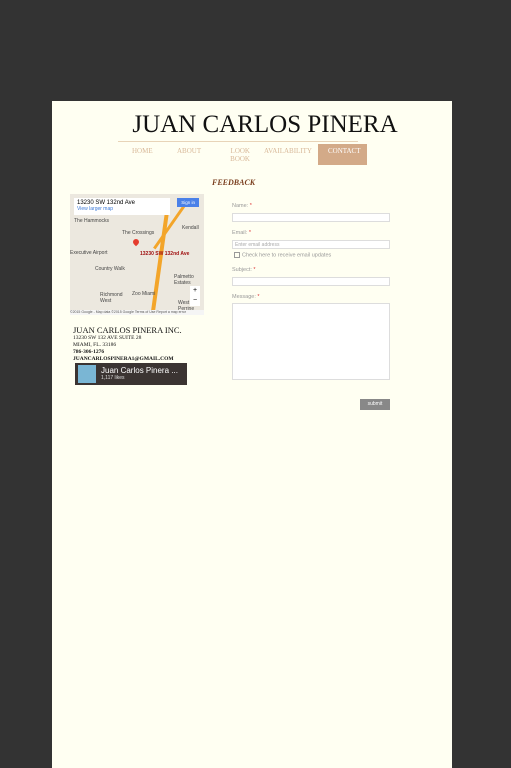  What do you see at coordinates (288, 151) in the screenshot?
I see `nav-availability: AVAILABILITY` at bounding box center [288, 151].